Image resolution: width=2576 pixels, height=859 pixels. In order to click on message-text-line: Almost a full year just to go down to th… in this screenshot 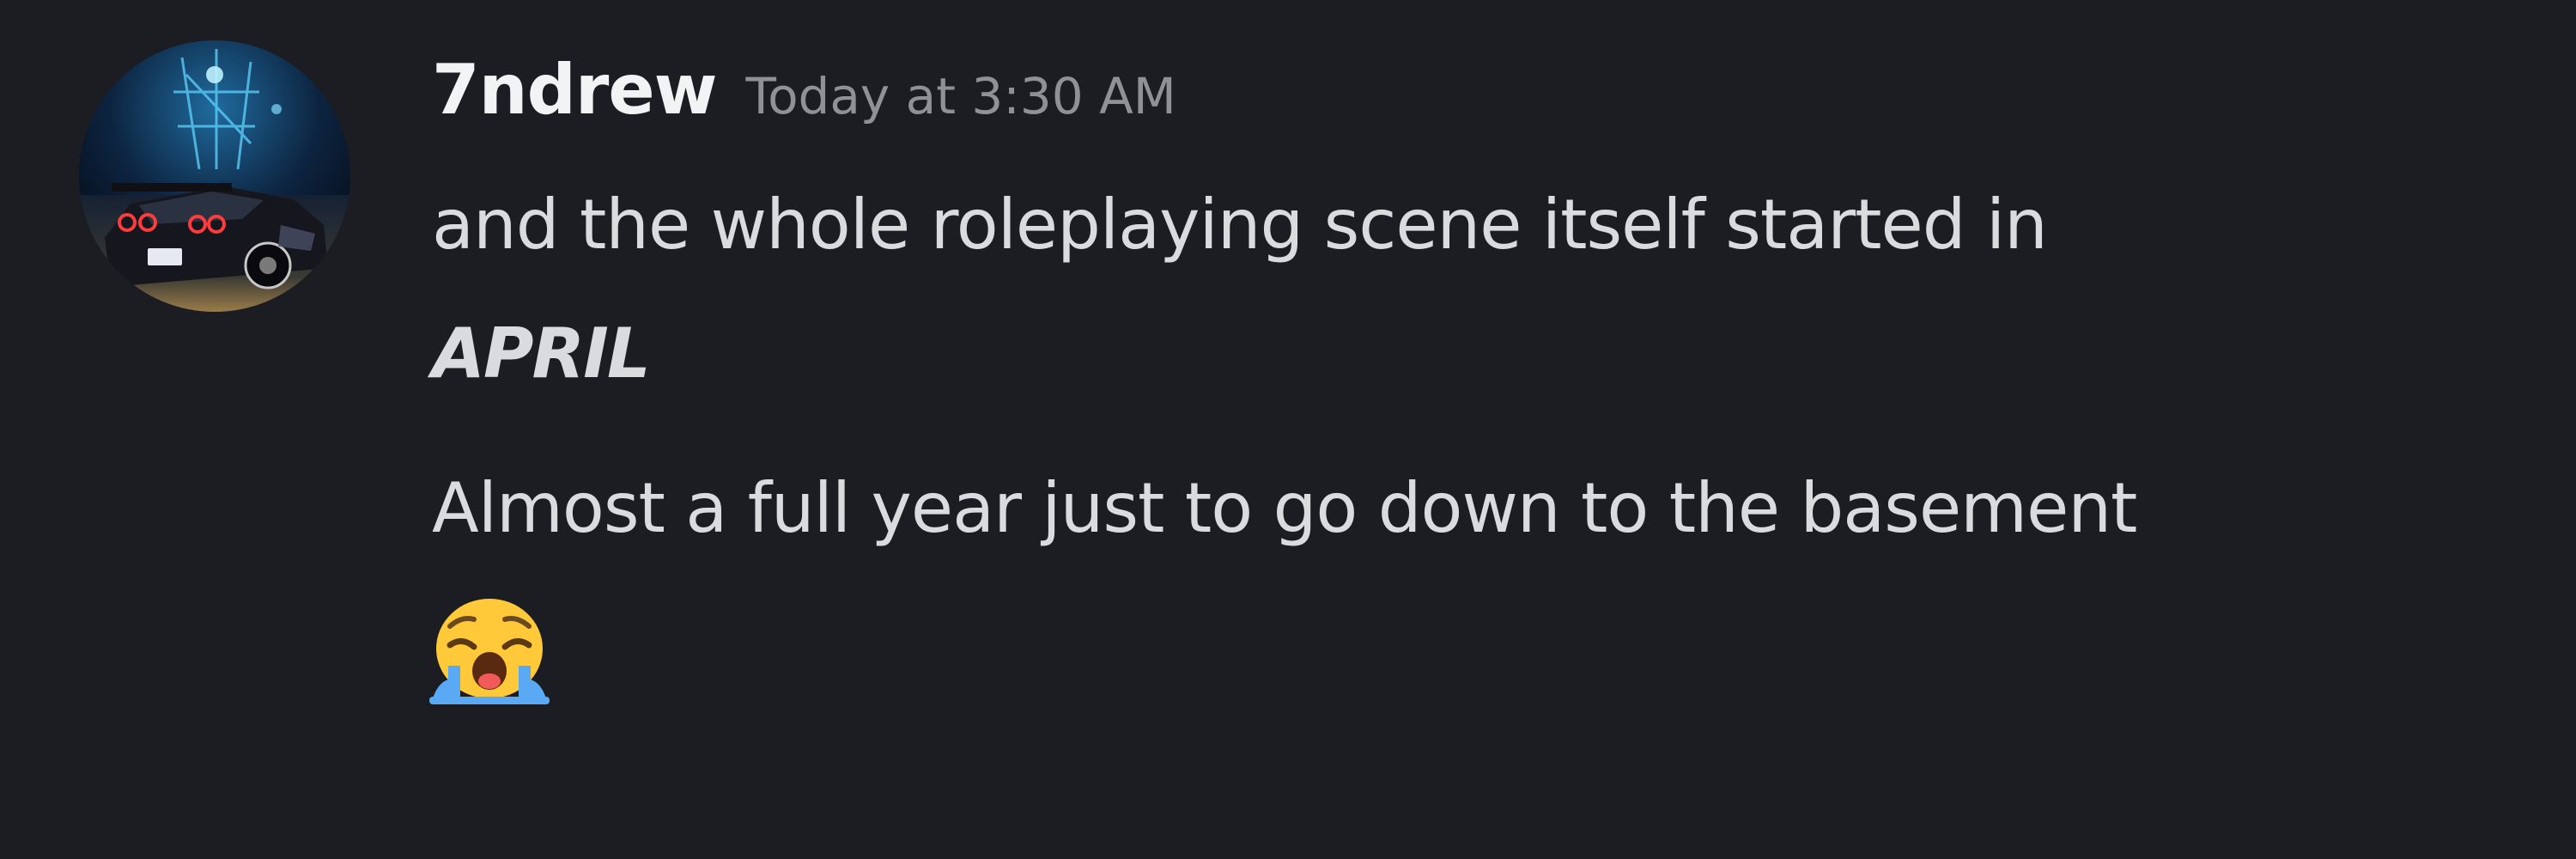, I will do `click(1284, 508)`.